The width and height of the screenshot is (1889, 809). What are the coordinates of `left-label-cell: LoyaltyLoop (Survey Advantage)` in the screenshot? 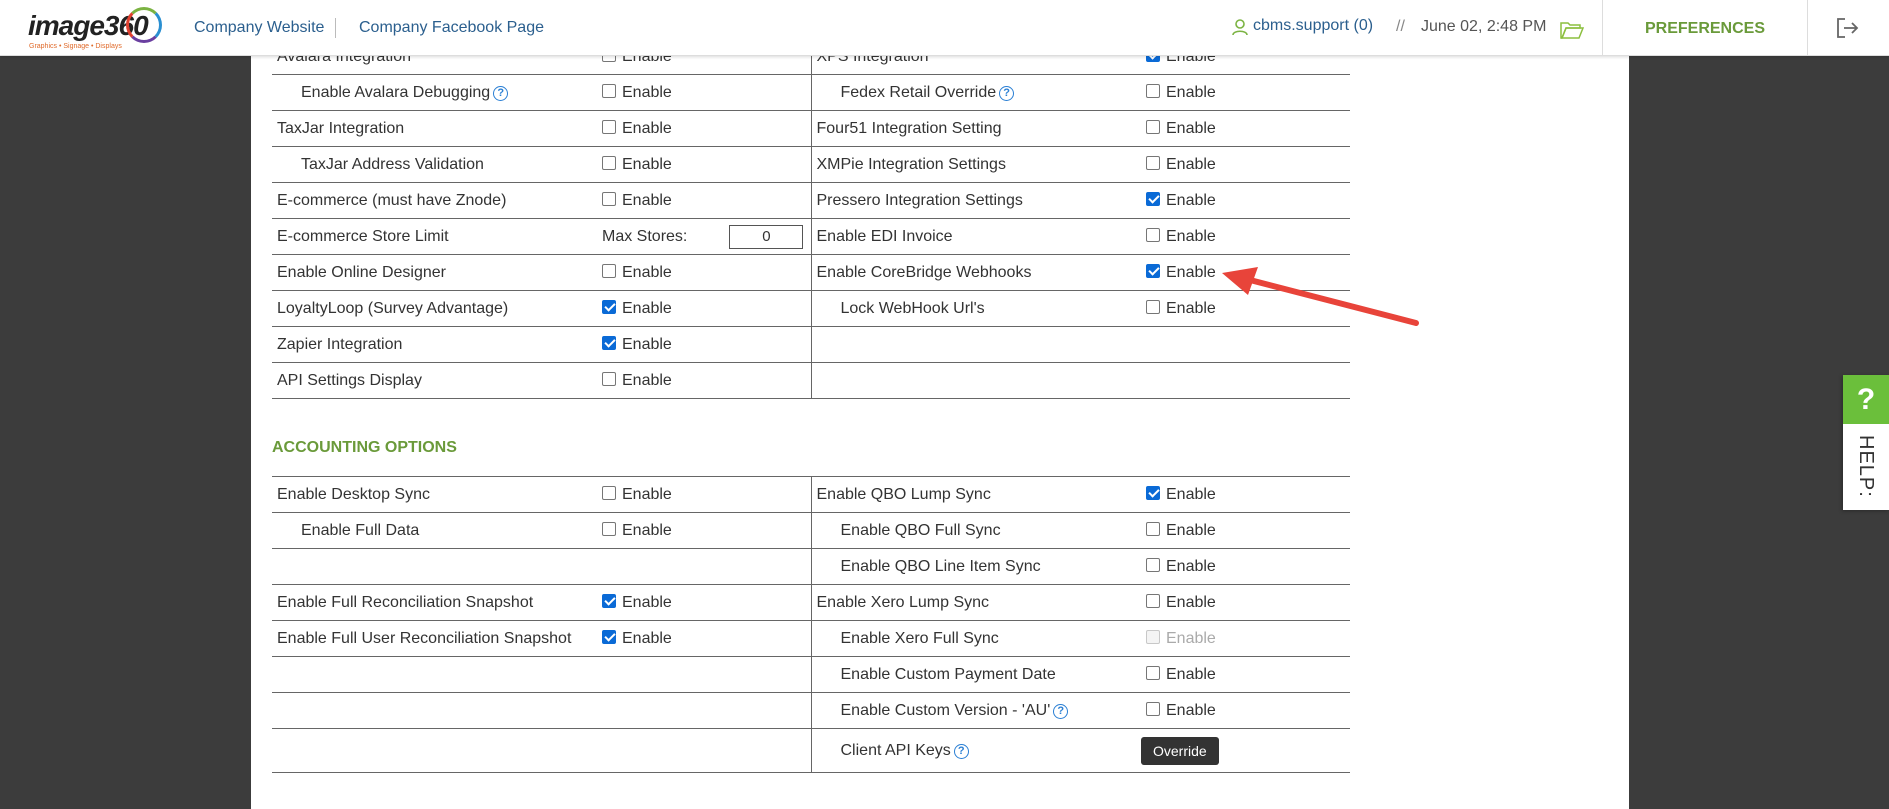 It's located at (434, 308).